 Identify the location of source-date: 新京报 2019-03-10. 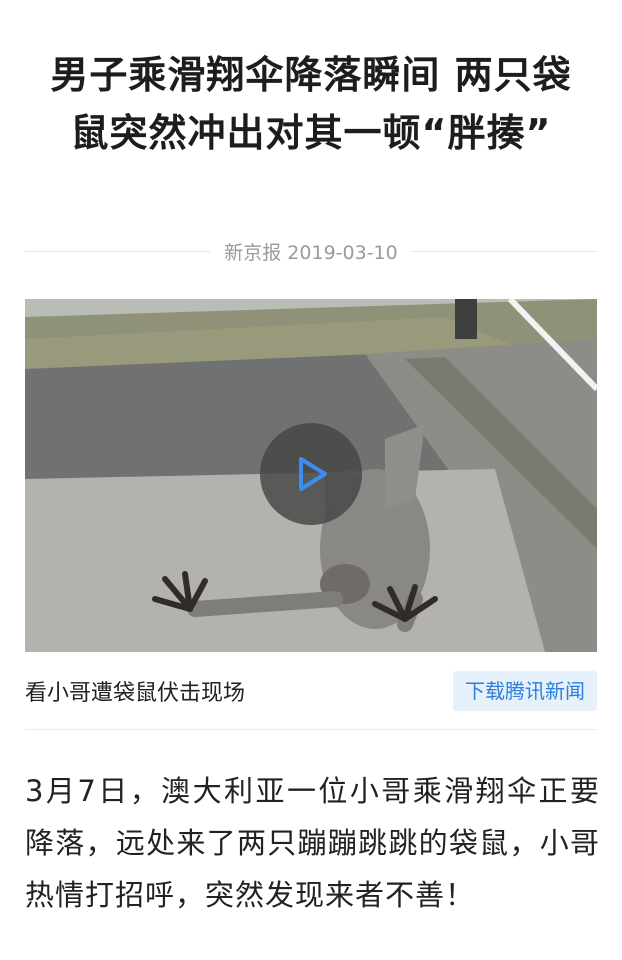
(311, 252).